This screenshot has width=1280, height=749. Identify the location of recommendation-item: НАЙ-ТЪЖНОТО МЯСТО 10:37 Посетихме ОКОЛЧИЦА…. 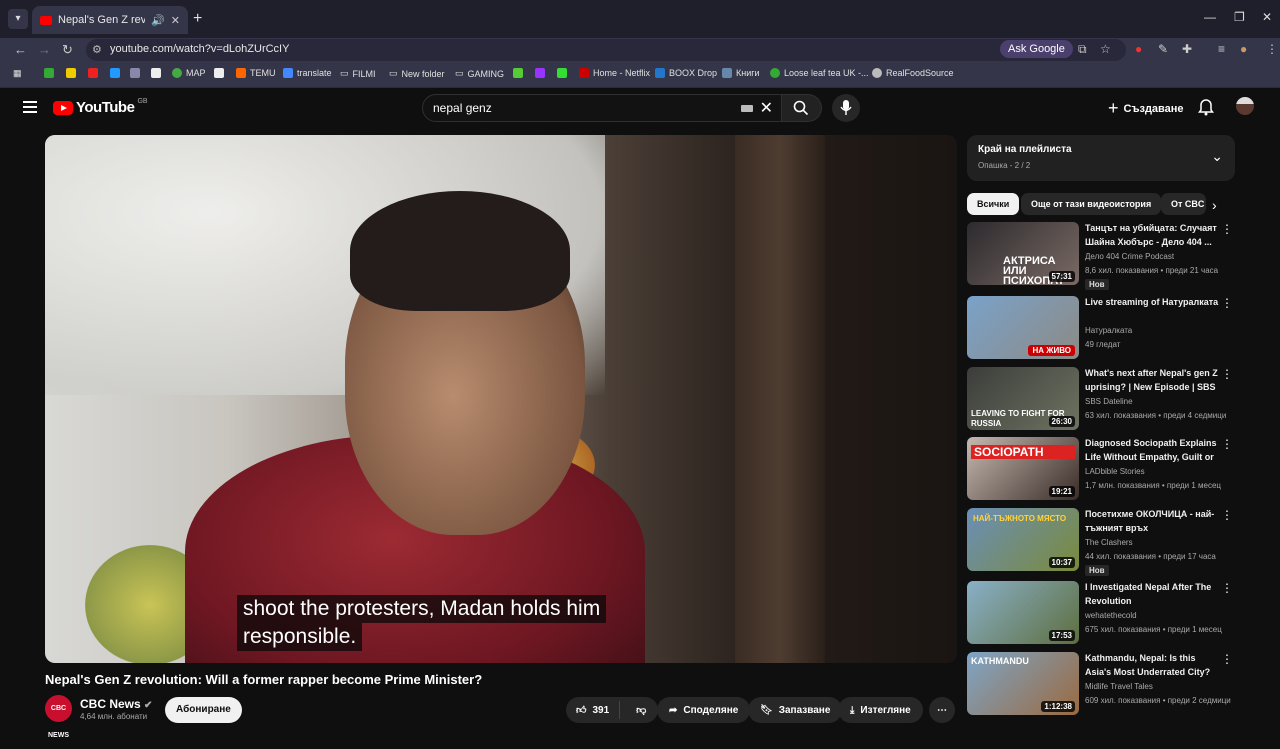
(1101, 542).